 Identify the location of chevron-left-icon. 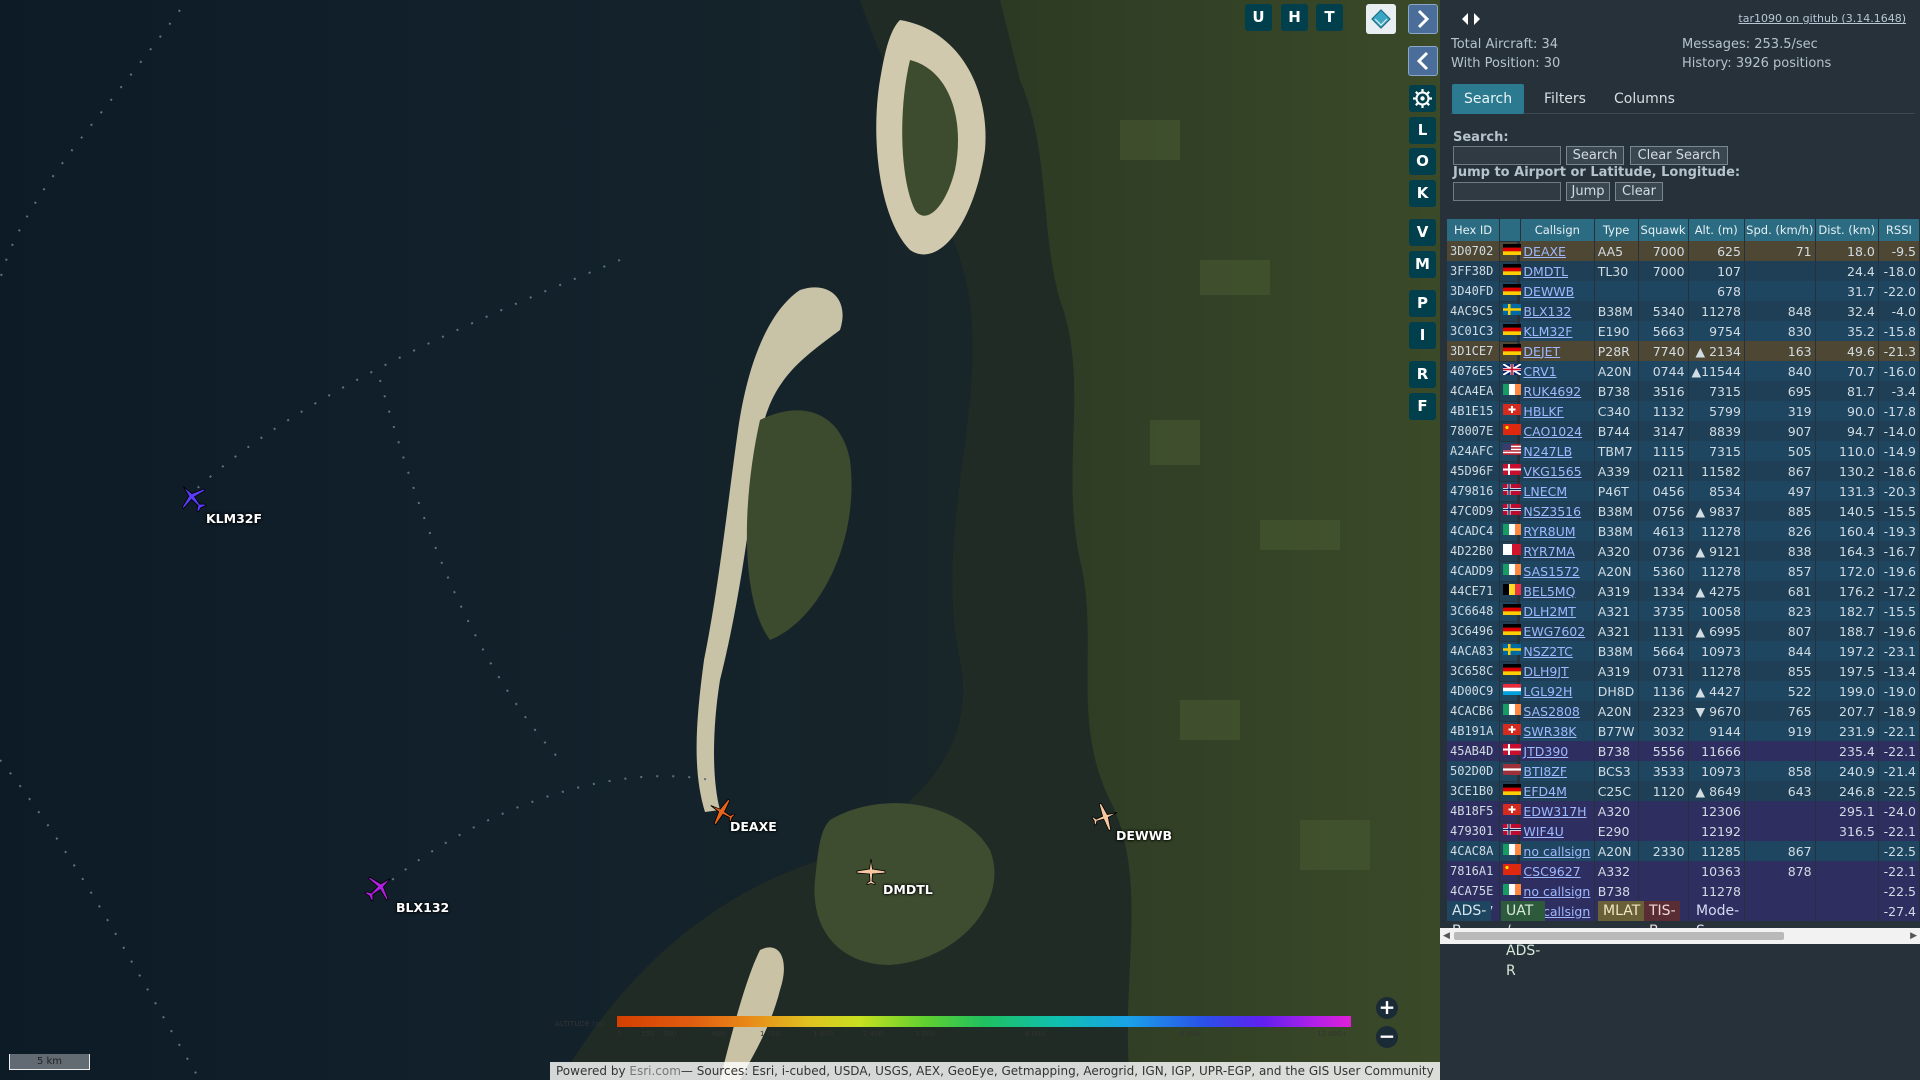
(1423, 61).